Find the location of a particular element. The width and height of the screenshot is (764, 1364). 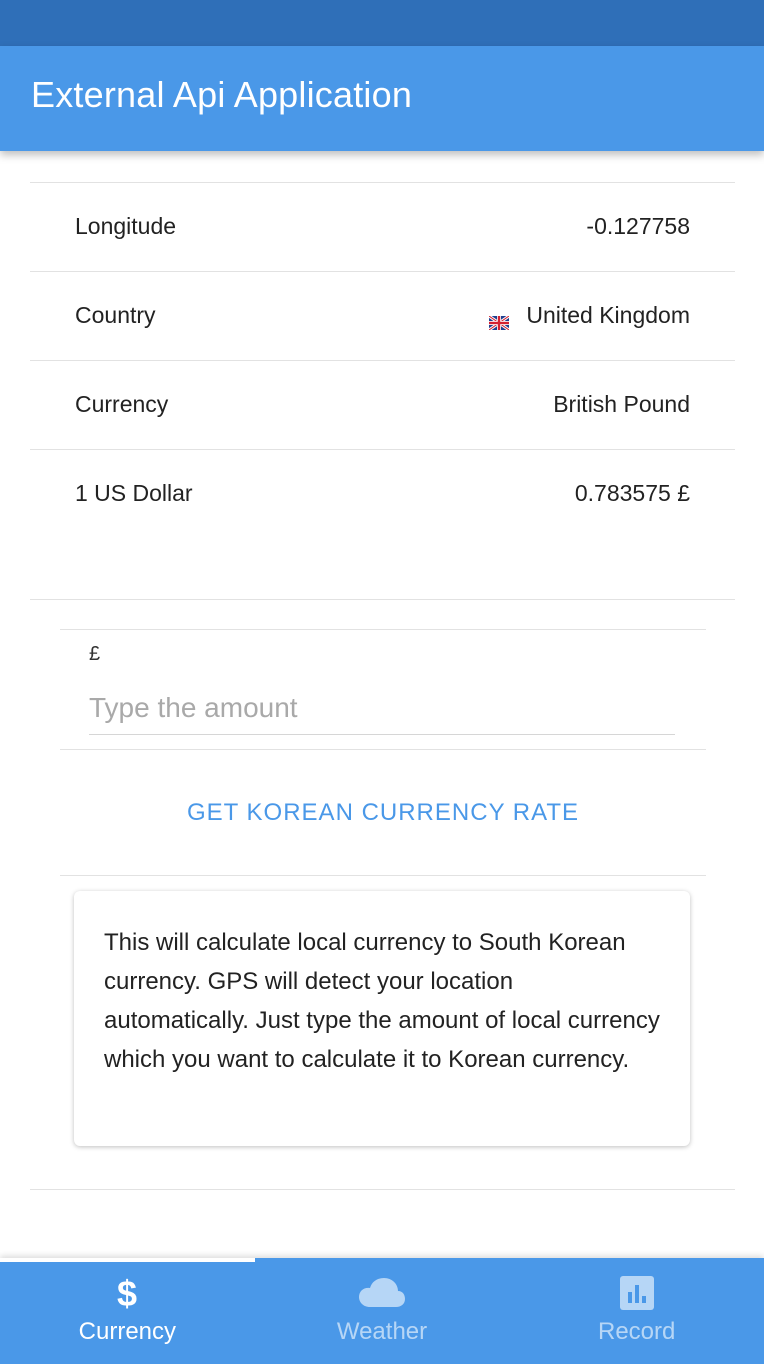

tab-currency: $ Currency is located at coordinates (127, 1311).